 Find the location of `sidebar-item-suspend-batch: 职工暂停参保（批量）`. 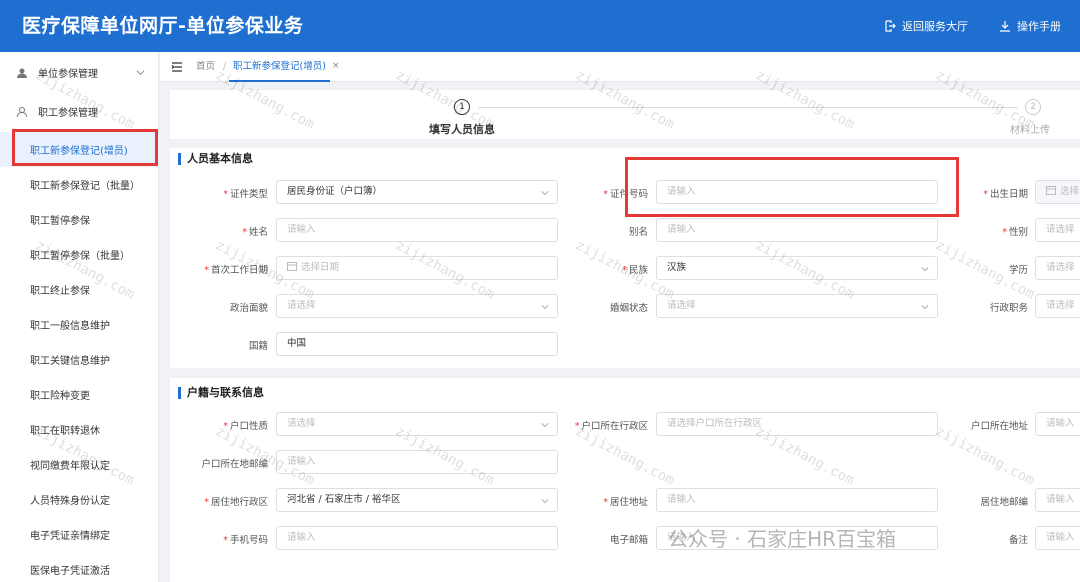

sidebar-item-suspend-batch: 职工暂停参保（批量） is located at coordinates (79, 254).